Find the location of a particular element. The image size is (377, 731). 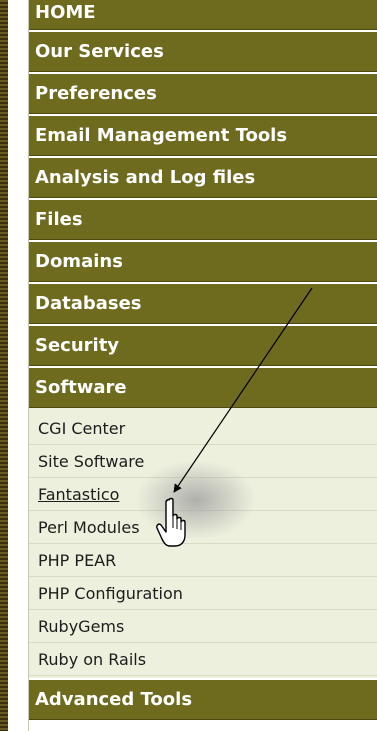

menu-item-software: Software is located at coordinates (203, 388).